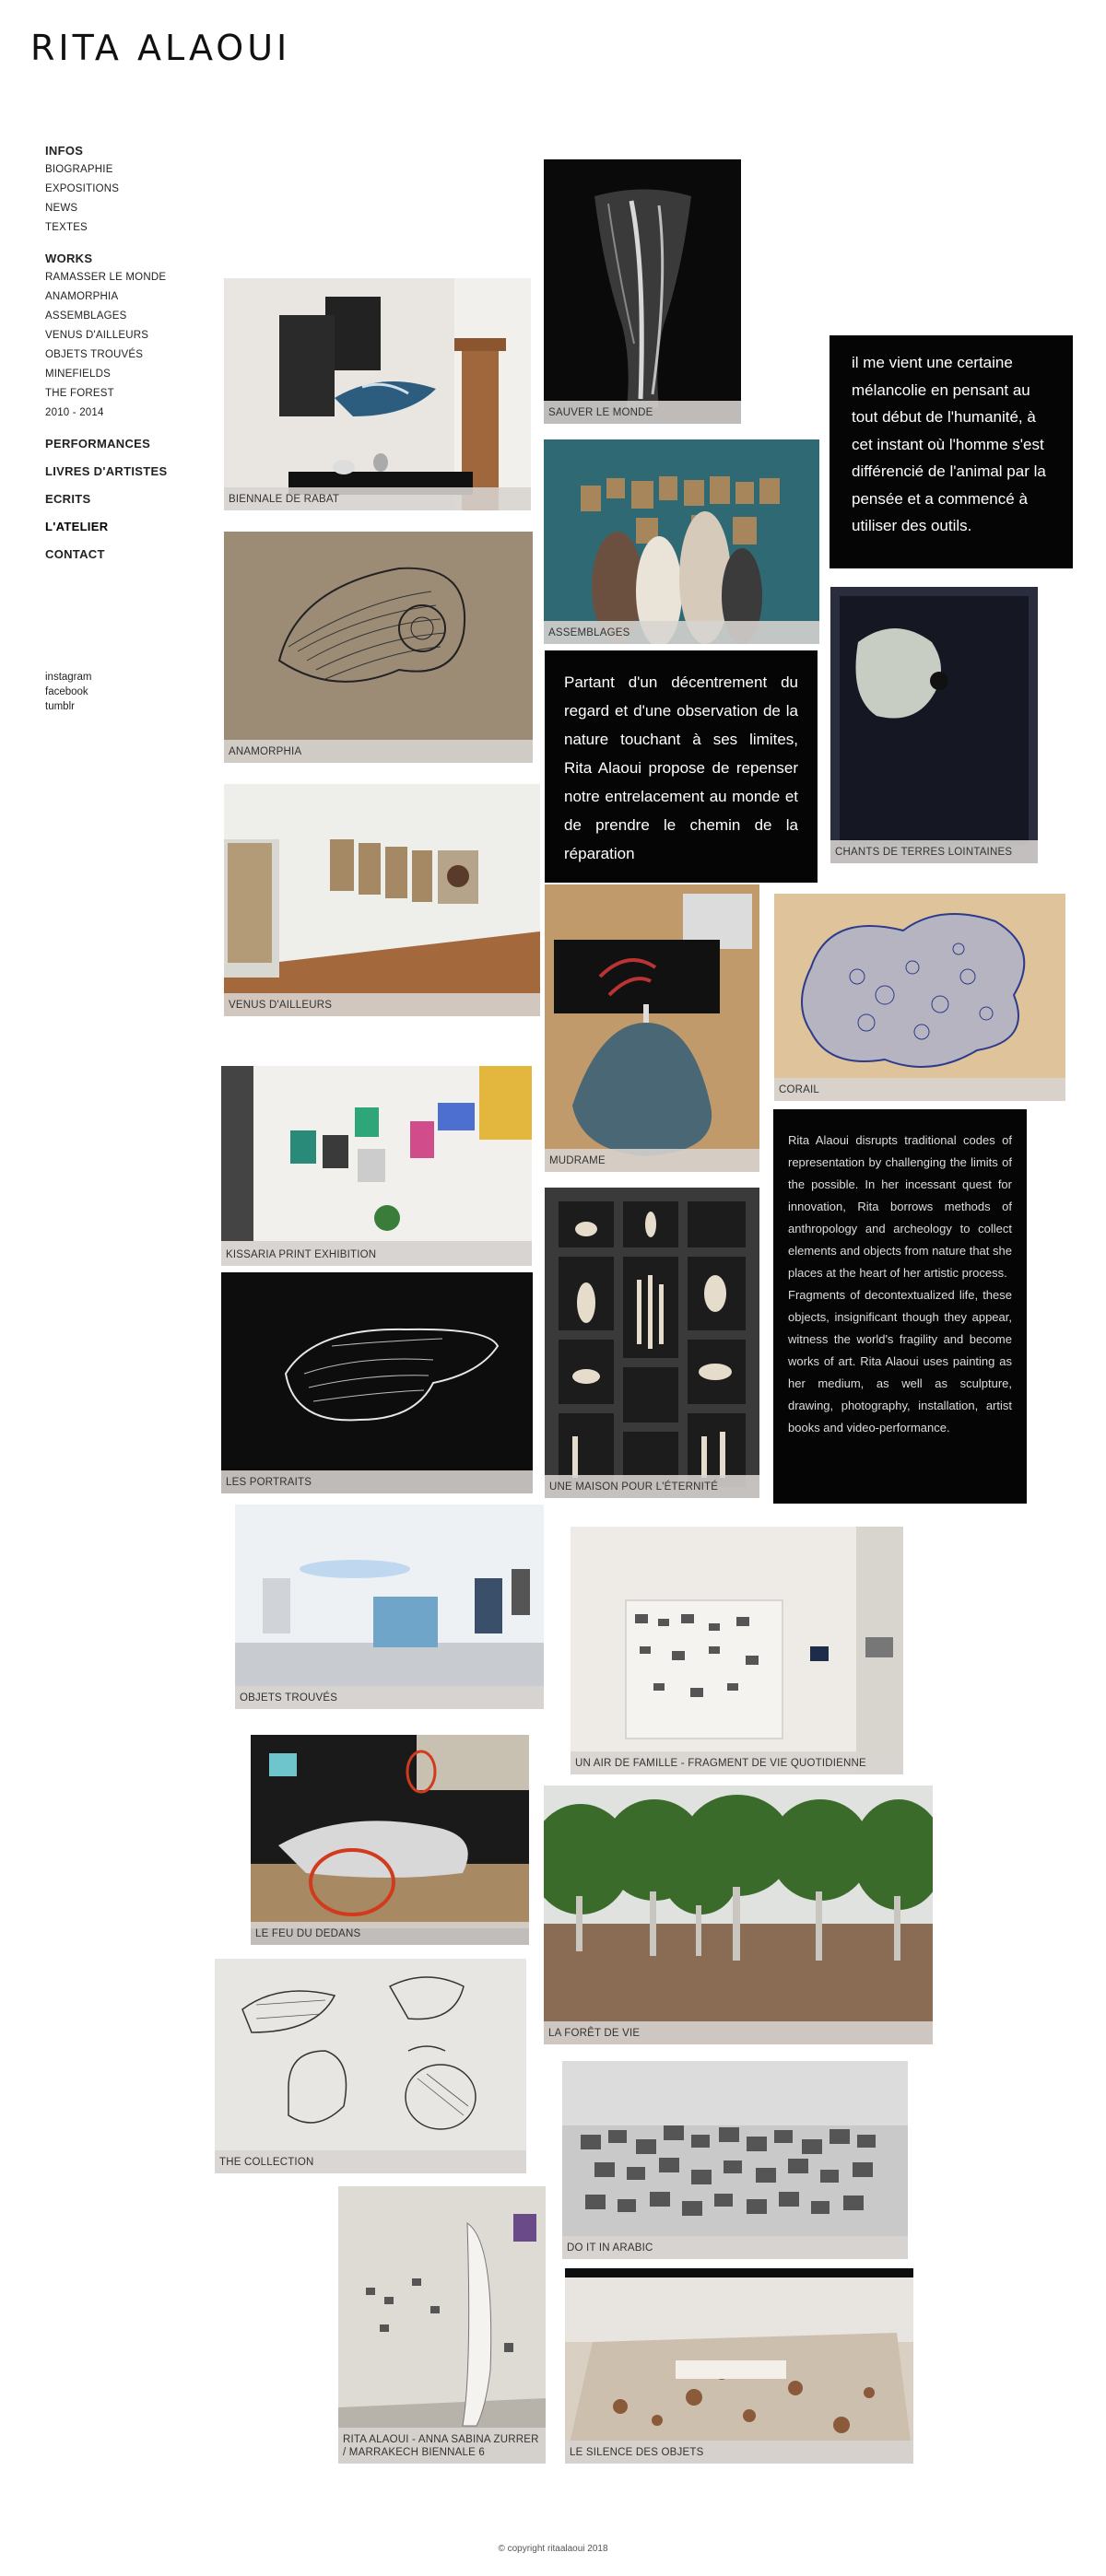 The height and width of the screenshot is (2576, 1106). Describe the element at coordinates (132, 413) in the screenshot. I see `nav-2010-2014: 2010 - 2014` at that location.